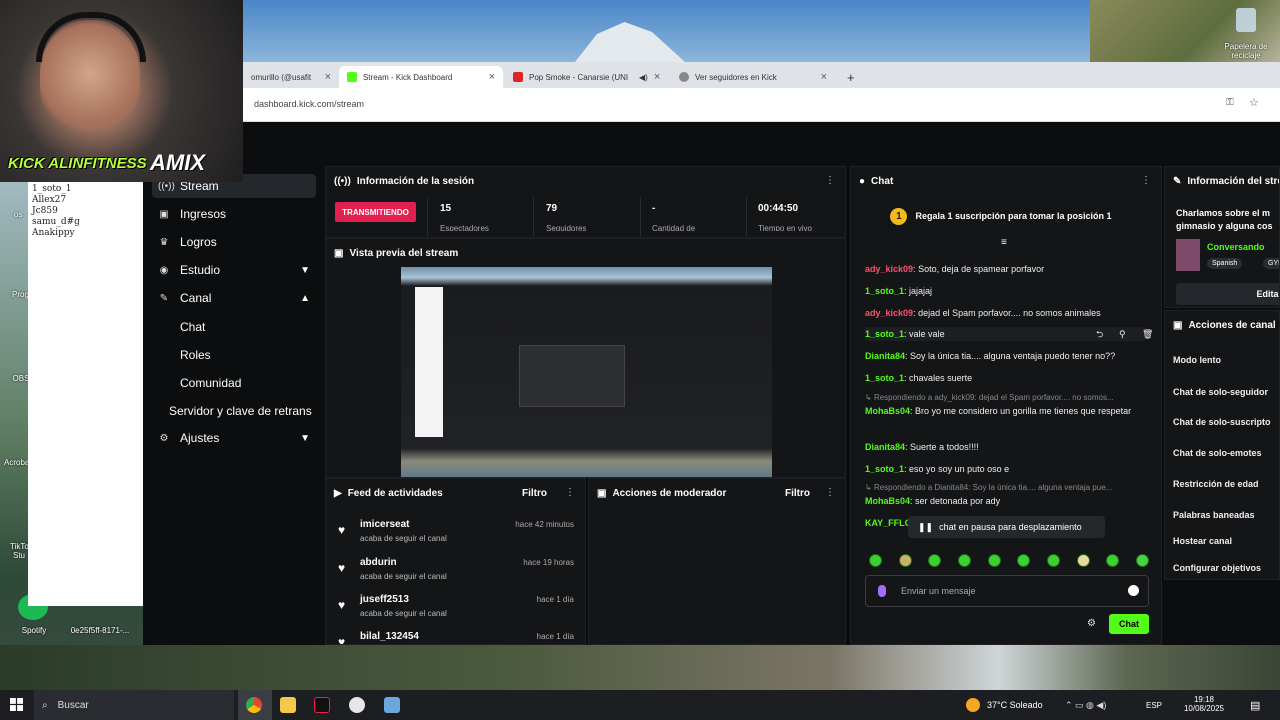 This screenshot has width=1280, height=720. Describe the element at coordinates (1015, 705) in the screenshot. I see `weather-text: 37°C Soleado` at that location.